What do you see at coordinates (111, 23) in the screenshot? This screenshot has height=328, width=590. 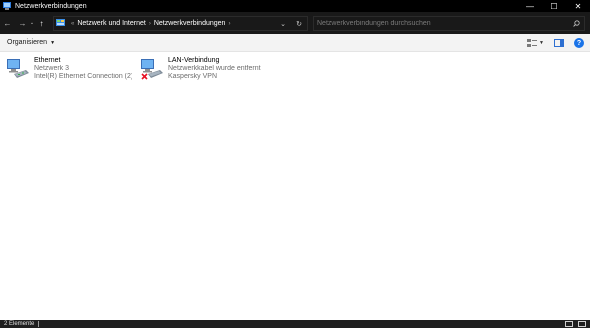 I see `breadcrumb-item-netzwerk-und-internet: Netzwerk und Internet` at bounding box center [111, 23].